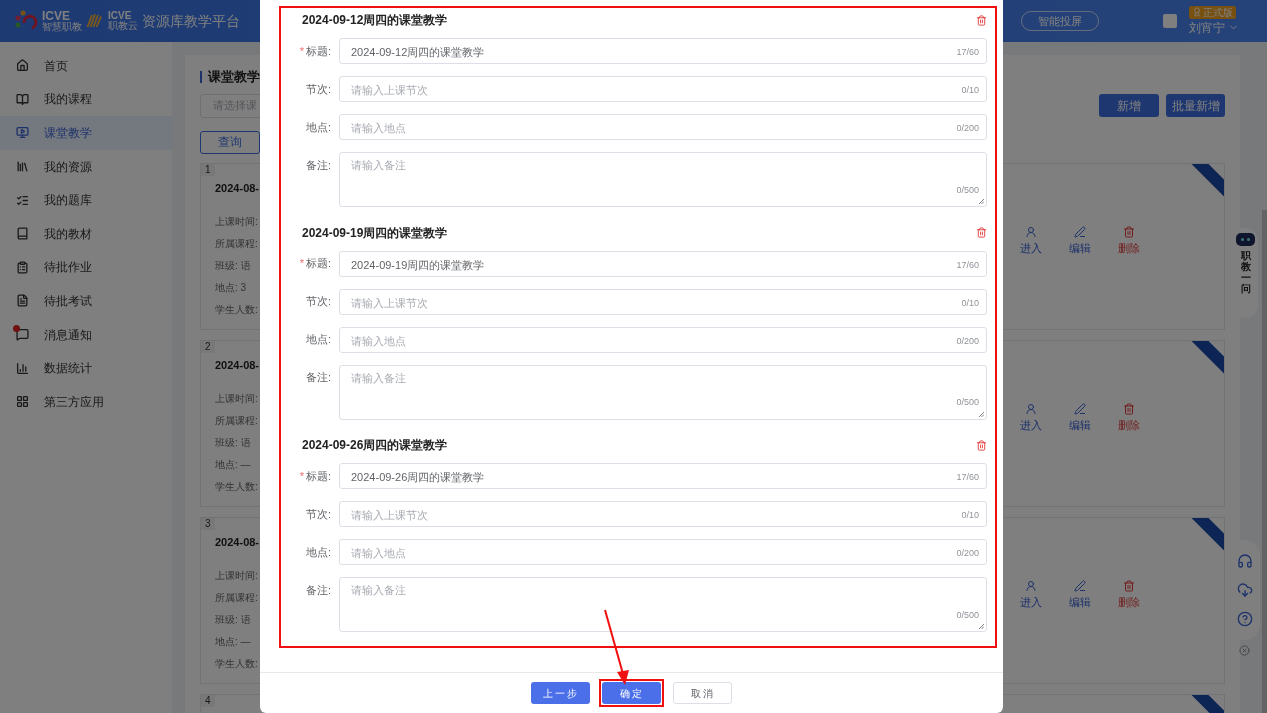 Image resolution: width=1267 pixels, height=713 pixels. Describe the element at coordinates (560, 693) in the screenshot. I see `dialog-button: 上一步` at that location.